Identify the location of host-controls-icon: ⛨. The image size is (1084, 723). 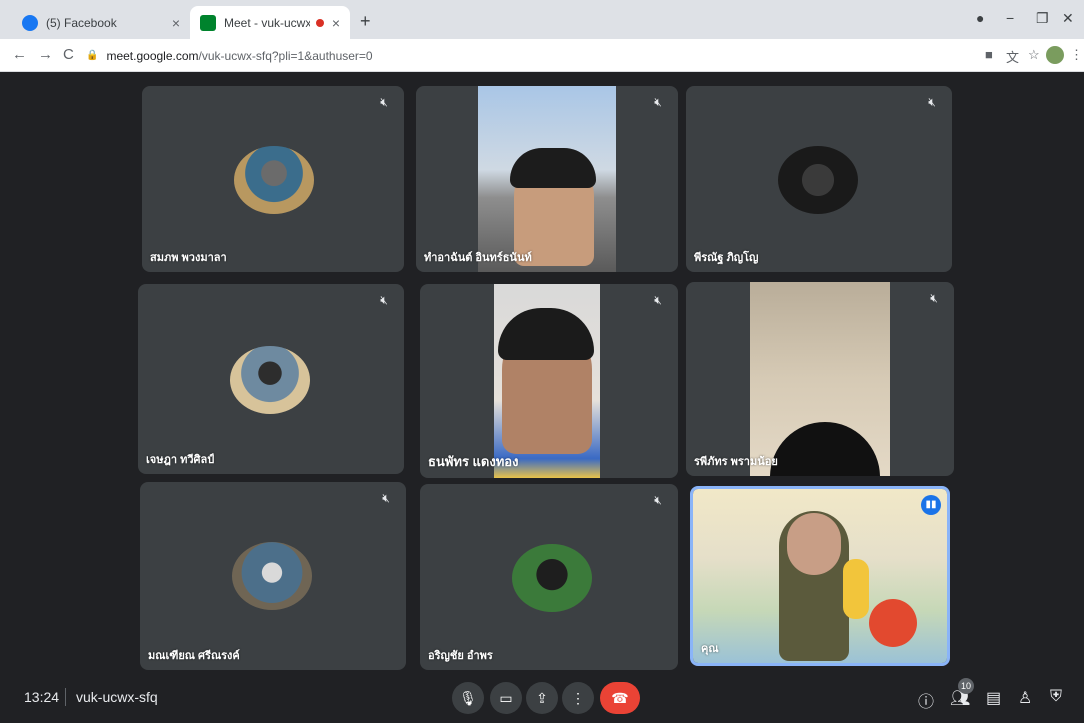
(1056, 697).